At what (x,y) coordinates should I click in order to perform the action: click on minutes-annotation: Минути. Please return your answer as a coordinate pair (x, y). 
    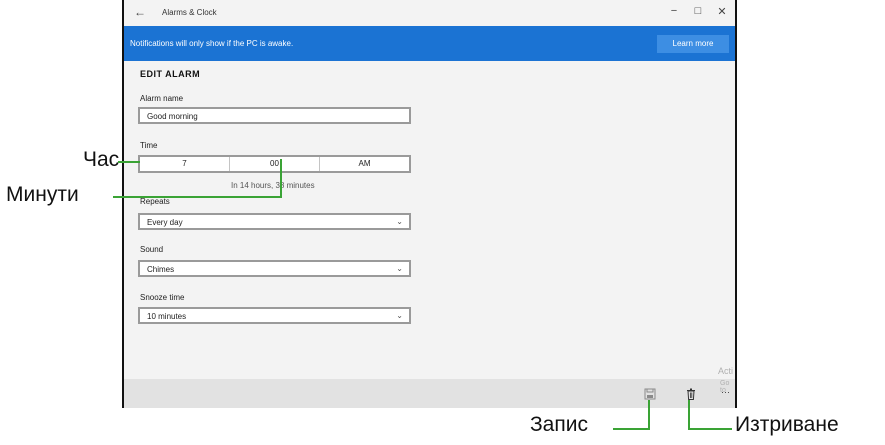
    Looking at the image, I should click on (42, 194).